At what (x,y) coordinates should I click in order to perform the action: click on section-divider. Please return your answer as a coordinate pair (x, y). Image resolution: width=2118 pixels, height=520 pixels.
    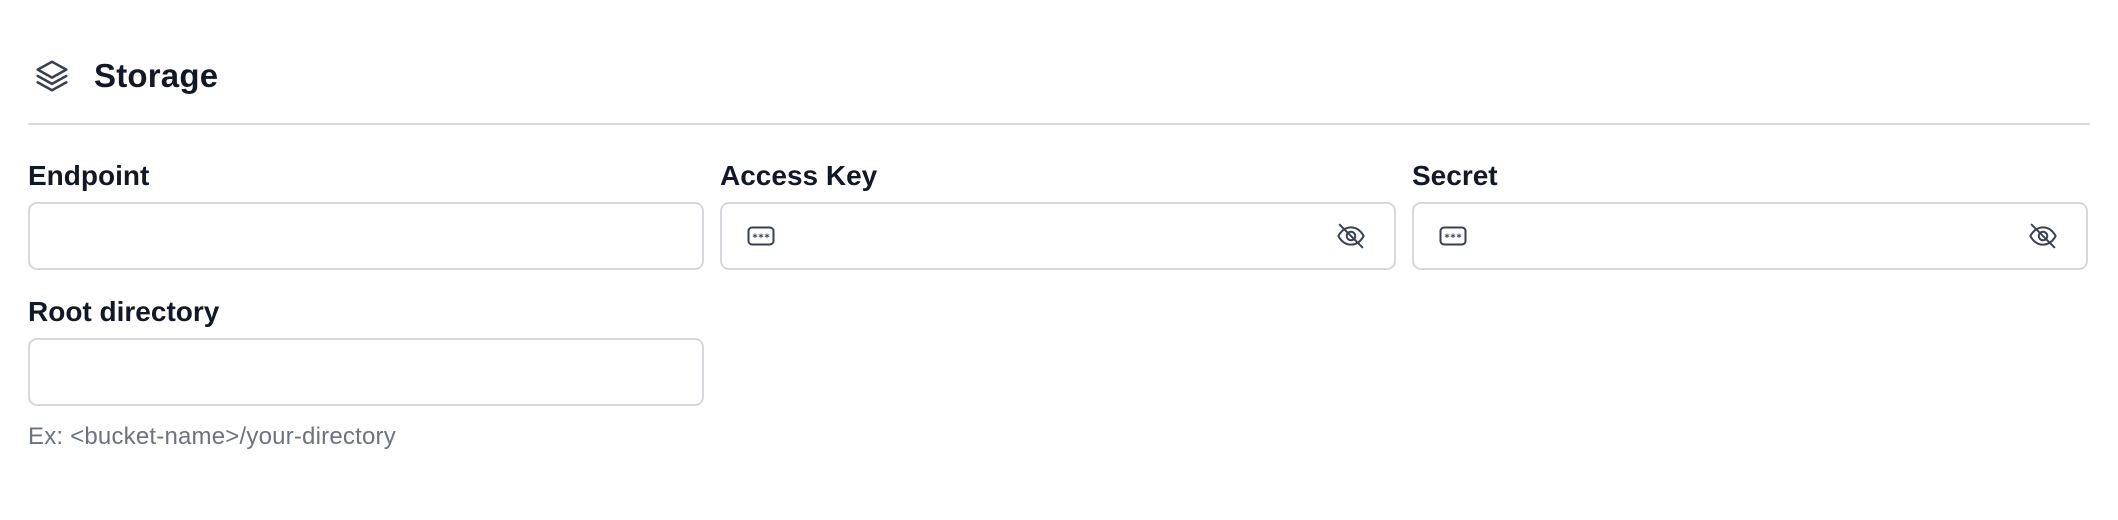
    Looking at the image, I should click on (1059, 124).